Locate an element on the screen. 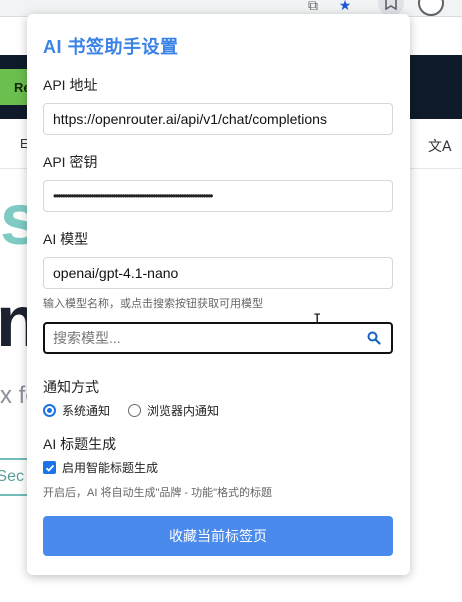 This screenshot has height=602, width=462. model-label: AI 模型 is located at coordinates (66, 239).